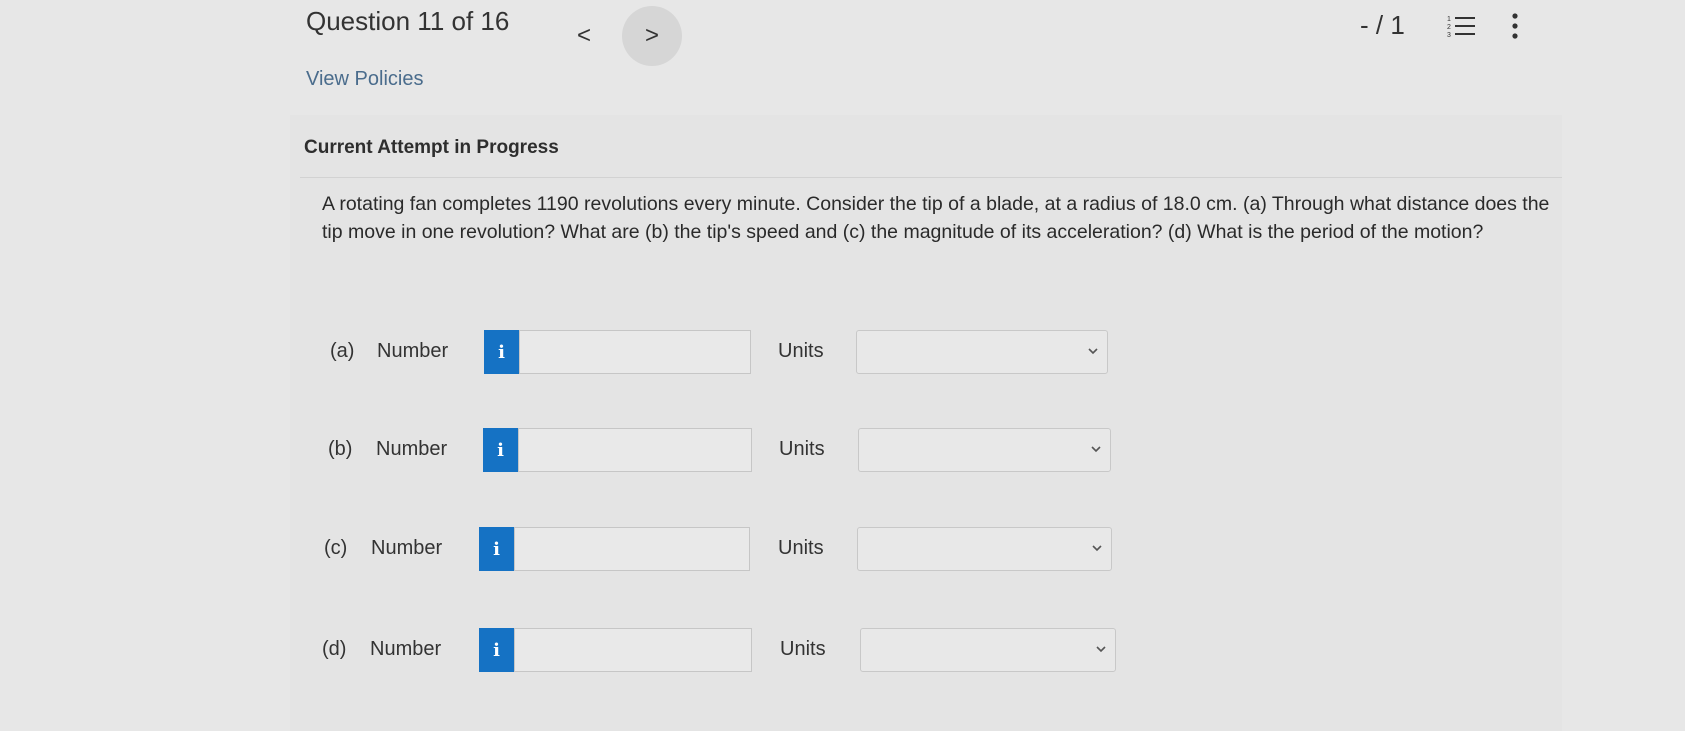  Describe the element at coordinates (842, 450) in the screenshot. I see `answer-row-b: (b) Number i Units` at that location.